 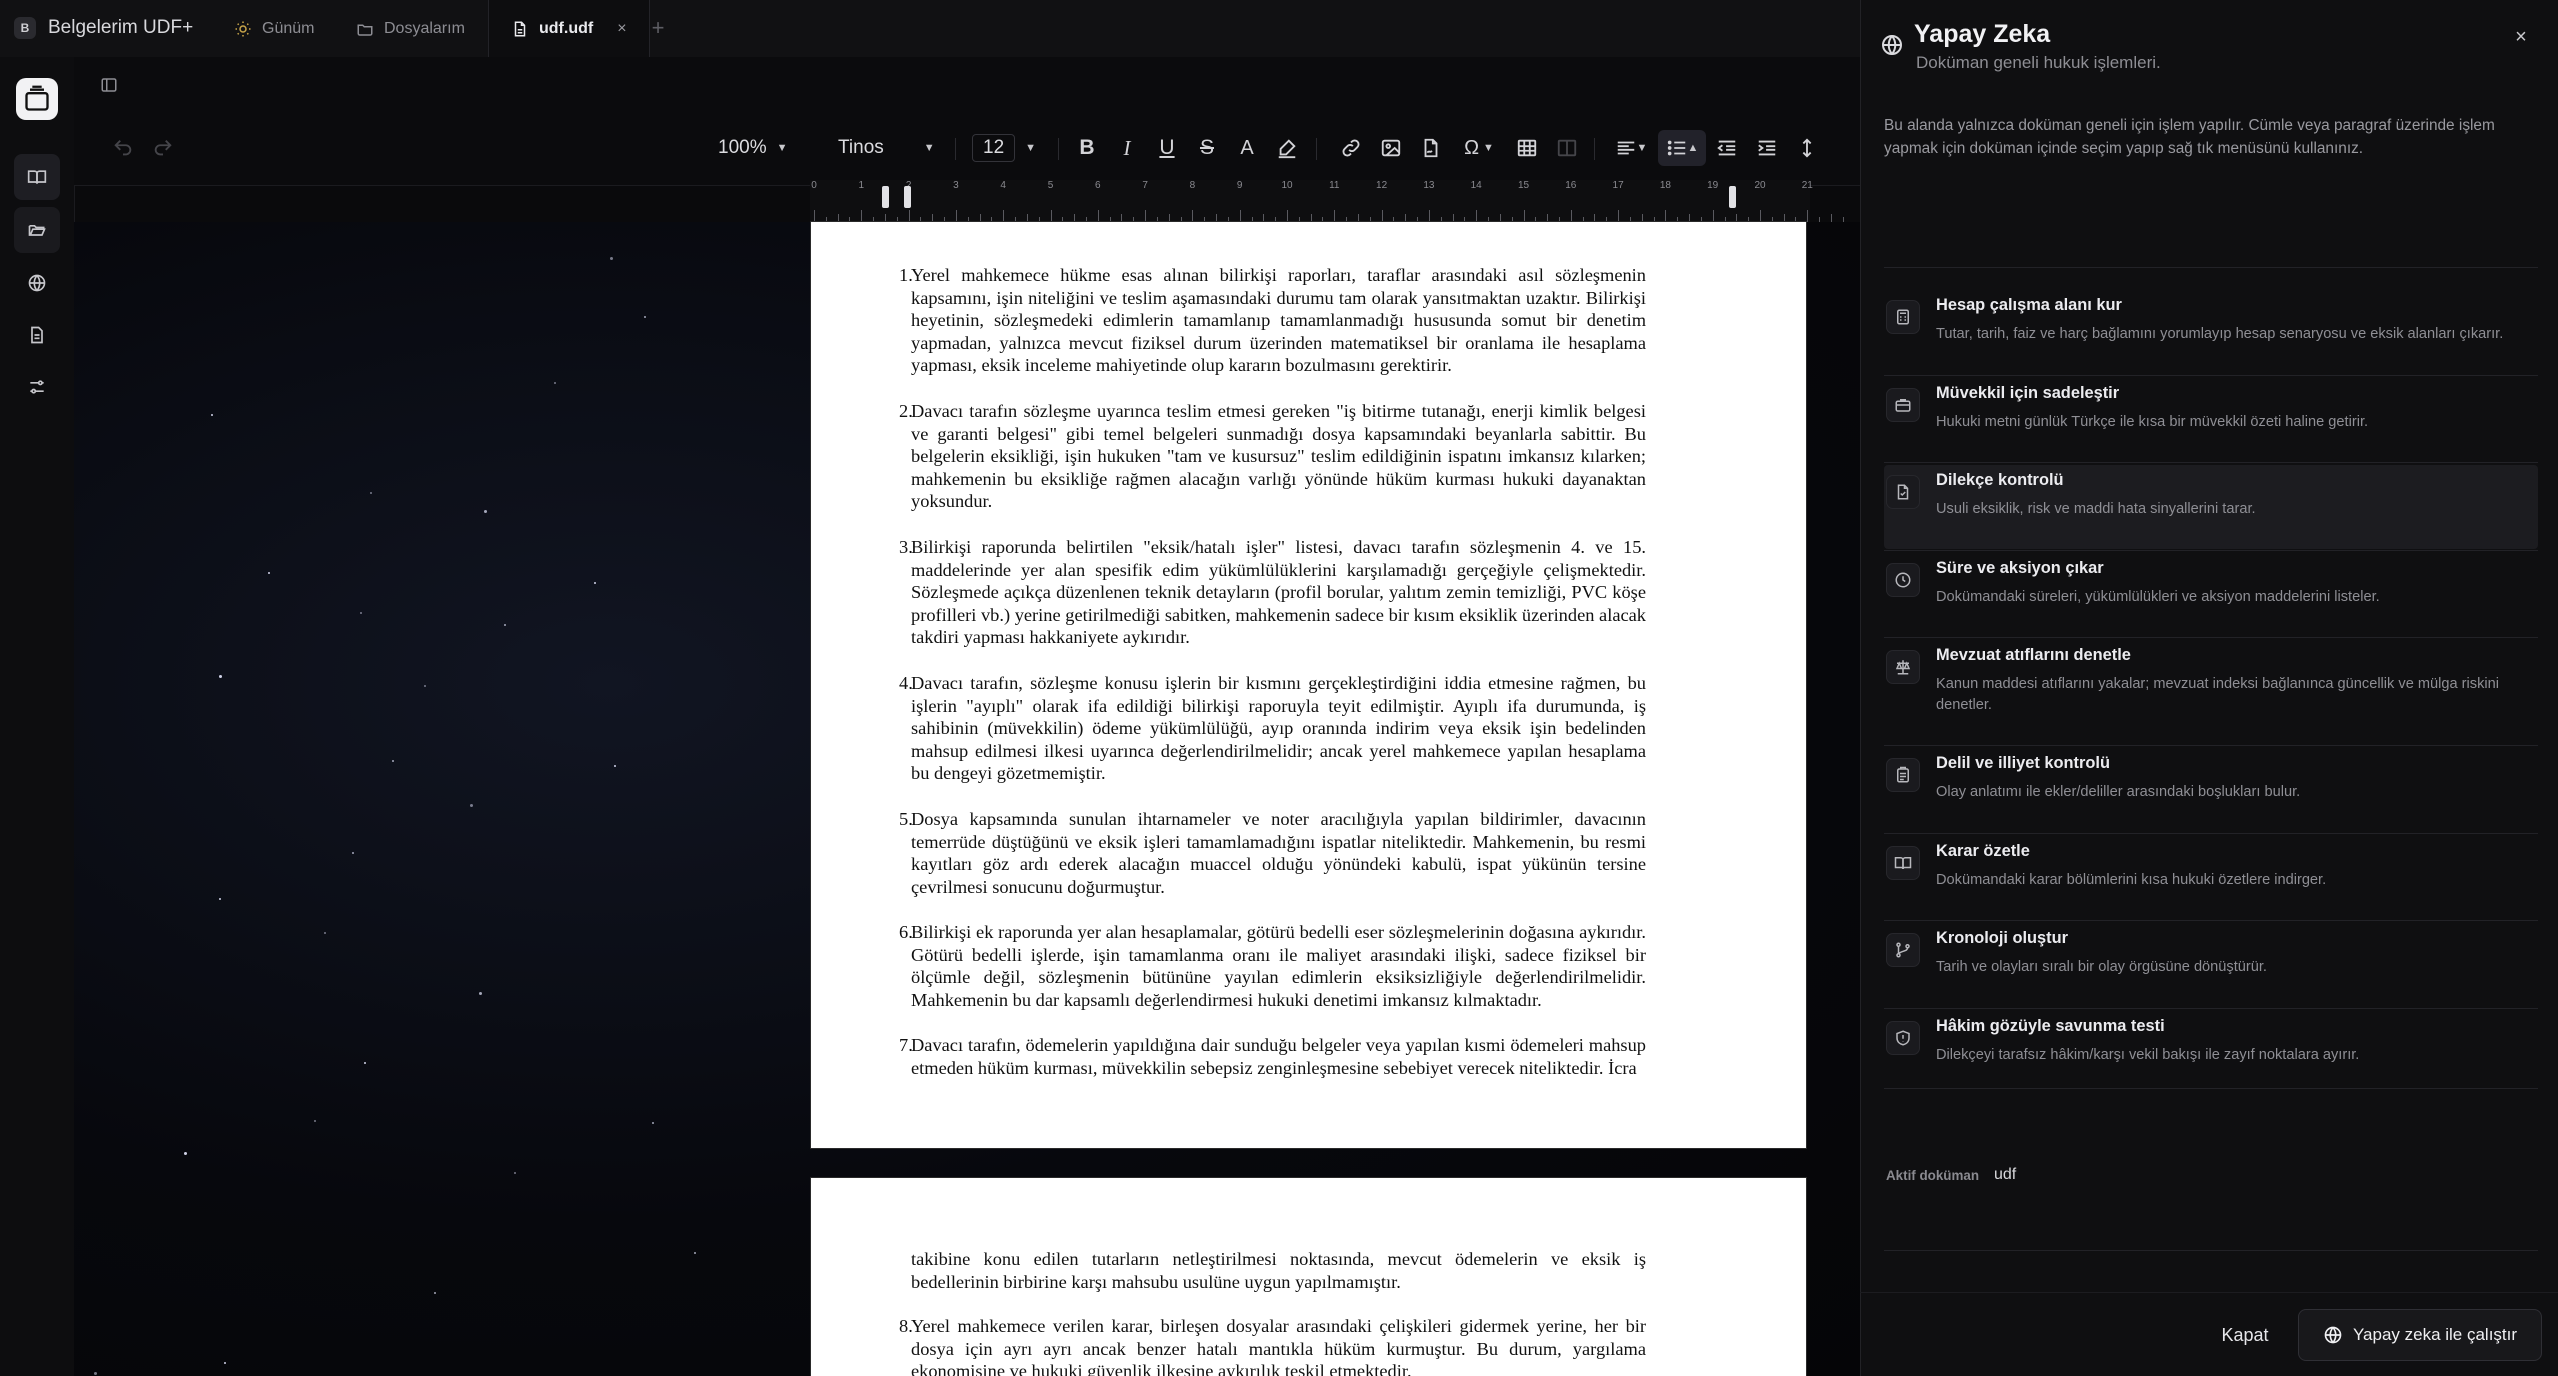 What do you see at coordinates (25, 28) in the screenshot?
I see `app-badge: B` at bounding box center [25, 28].